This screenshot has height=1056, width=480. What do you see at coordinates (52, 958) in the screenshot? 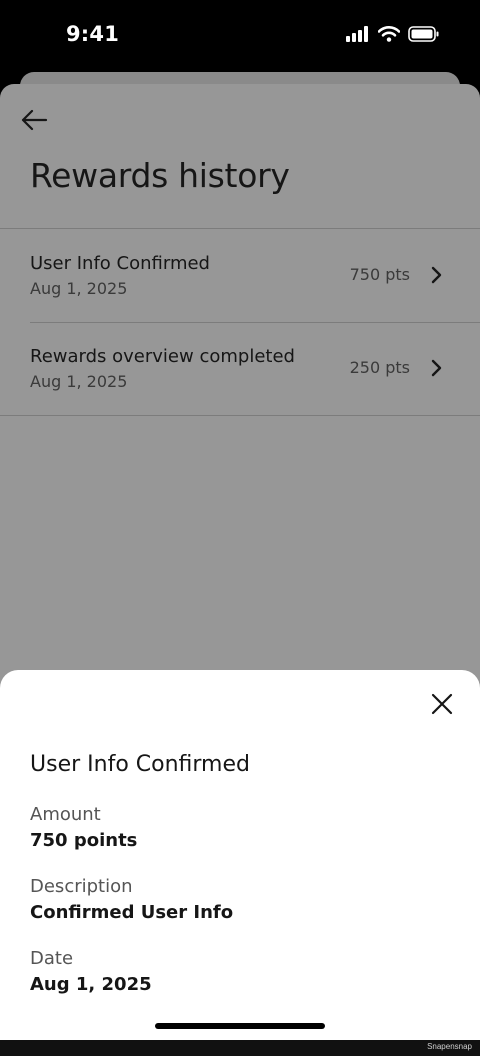
I see `date-label: Date` at bounding box center [52, 958].